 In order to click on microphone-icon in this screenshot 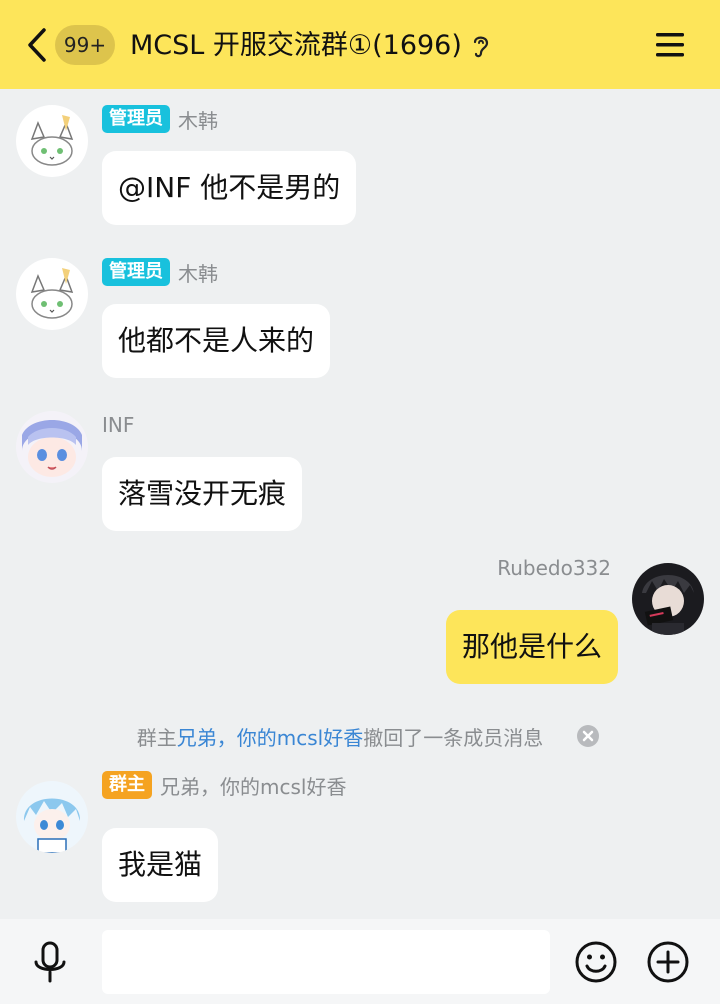, I will do `click(50, 962)`.